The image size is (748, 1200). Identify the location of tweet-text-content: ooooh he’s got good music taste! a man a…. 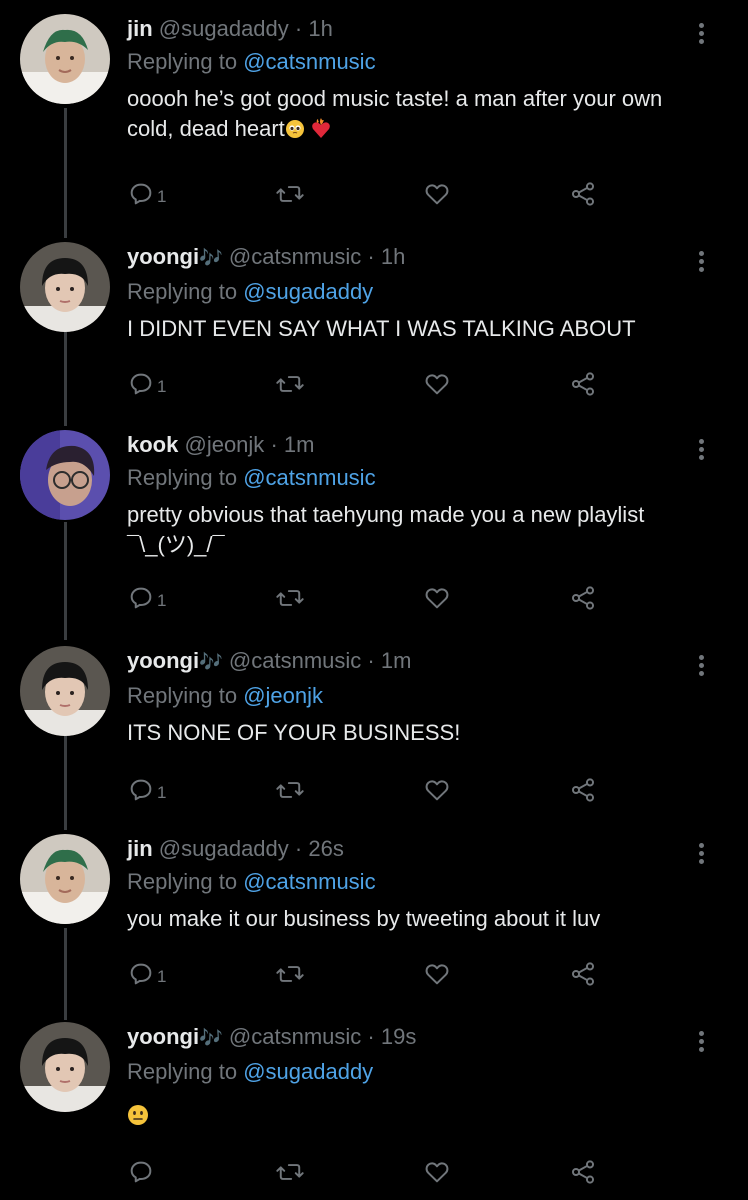
(398, 113).